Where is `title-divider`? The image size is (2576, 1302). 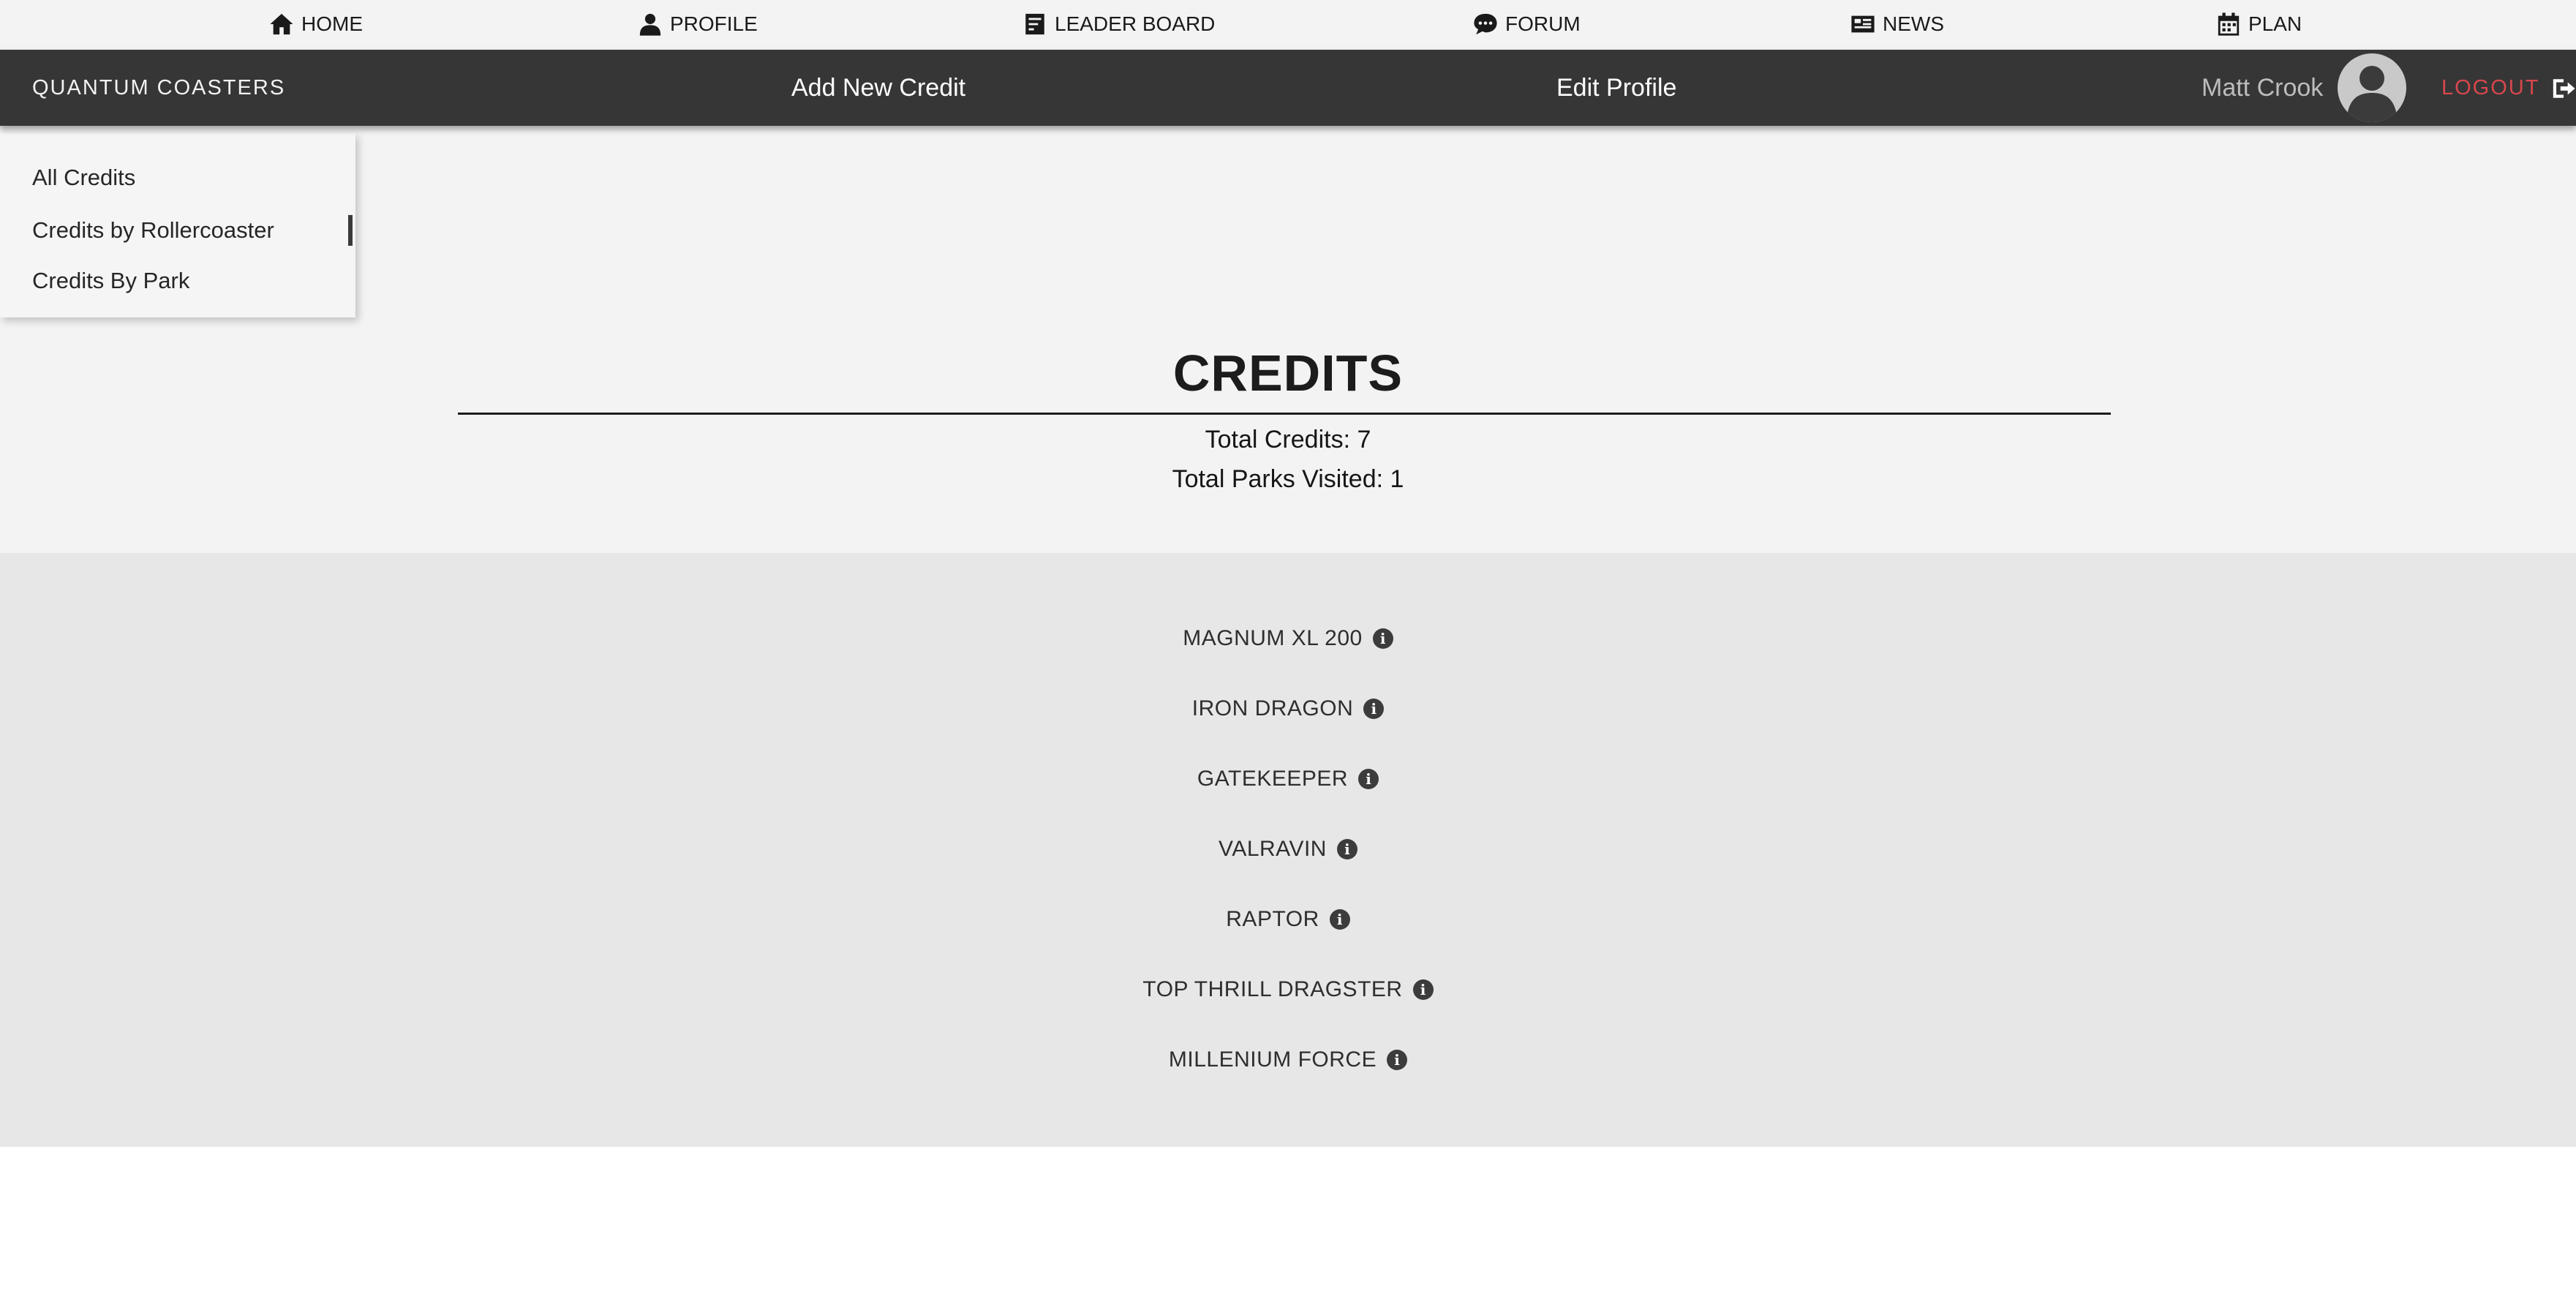
title-divider is located at coordinates (1284, 414).